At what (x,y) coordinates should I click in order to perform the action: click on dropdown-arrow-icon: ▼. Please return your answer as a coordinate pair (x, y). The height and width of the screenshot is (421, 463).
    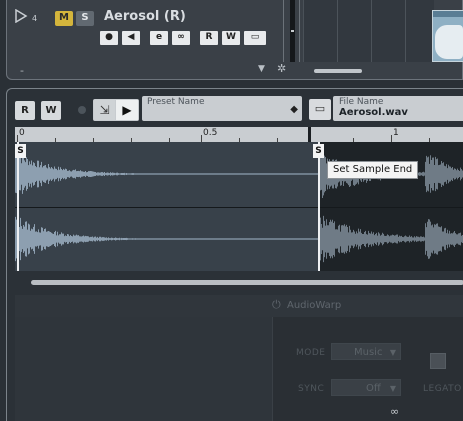
    Looking at the image, I should click on (261, 69).